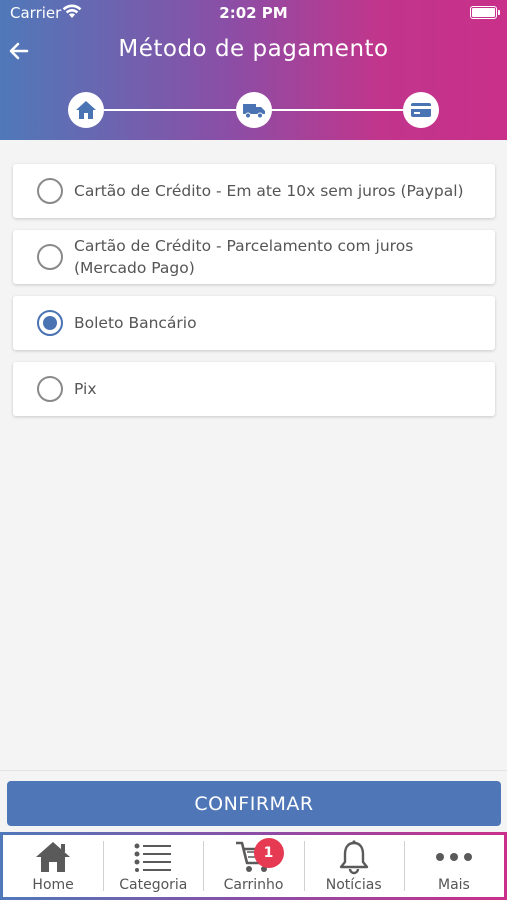 The height and width of the screenshot is (900, 507). Describe the element at coordinates (453, 885) in the screenshot. I see `tab-label: Mais` at that location.